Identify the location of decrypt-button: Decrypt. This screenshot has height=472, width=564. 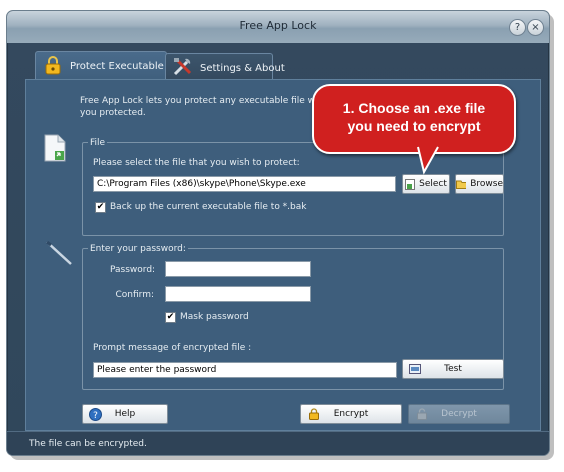
(459, 414).